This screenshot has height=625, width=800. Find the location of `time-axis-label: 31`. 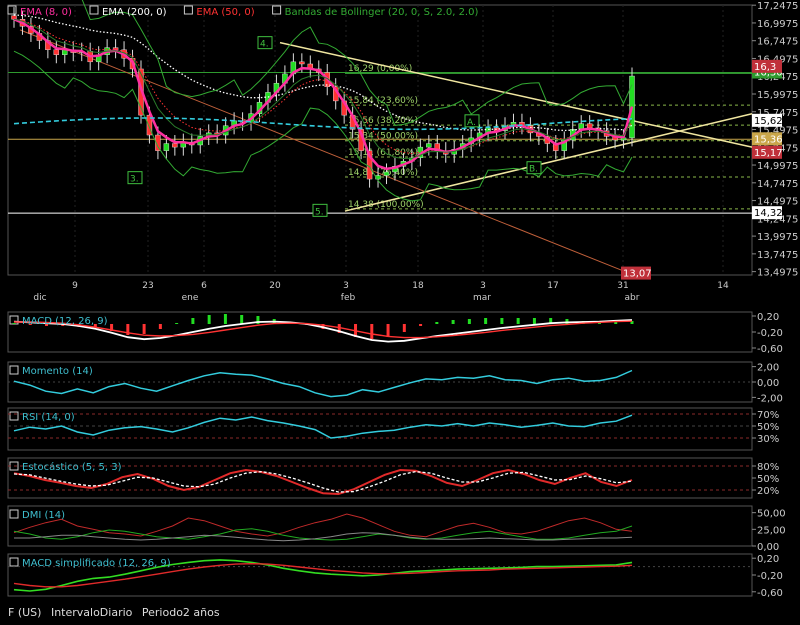

time-axis-label: 31 is located at coordinates (622, 286).